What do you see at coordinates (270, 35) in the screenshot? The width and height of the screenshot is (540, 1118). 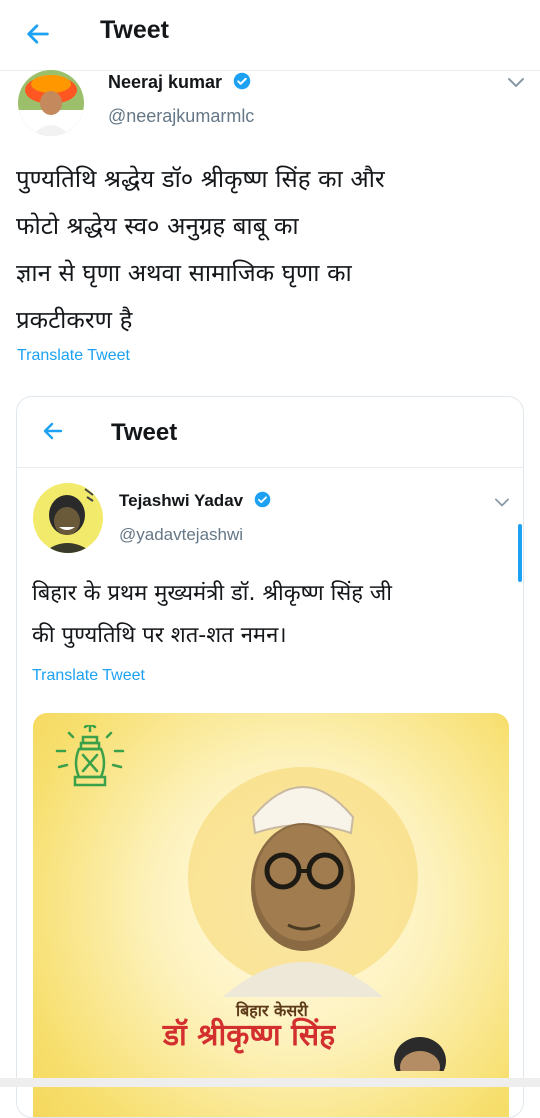 I see `top-header: Tweet` at bounding box center [270, 35].